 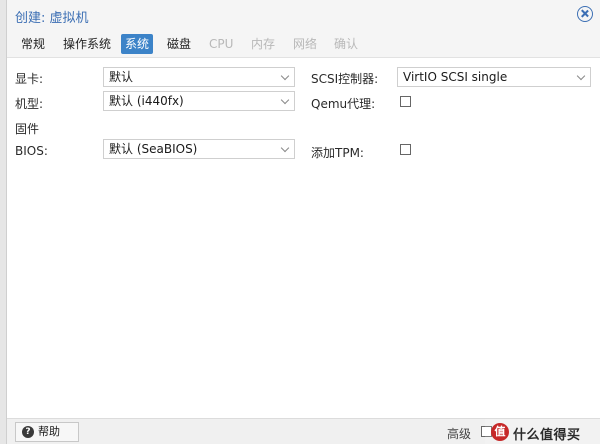 What do you see at coordinates (87, 44) in the screenshot?
I see `tab-os: 操作系统` at bounding box center [87, 44].